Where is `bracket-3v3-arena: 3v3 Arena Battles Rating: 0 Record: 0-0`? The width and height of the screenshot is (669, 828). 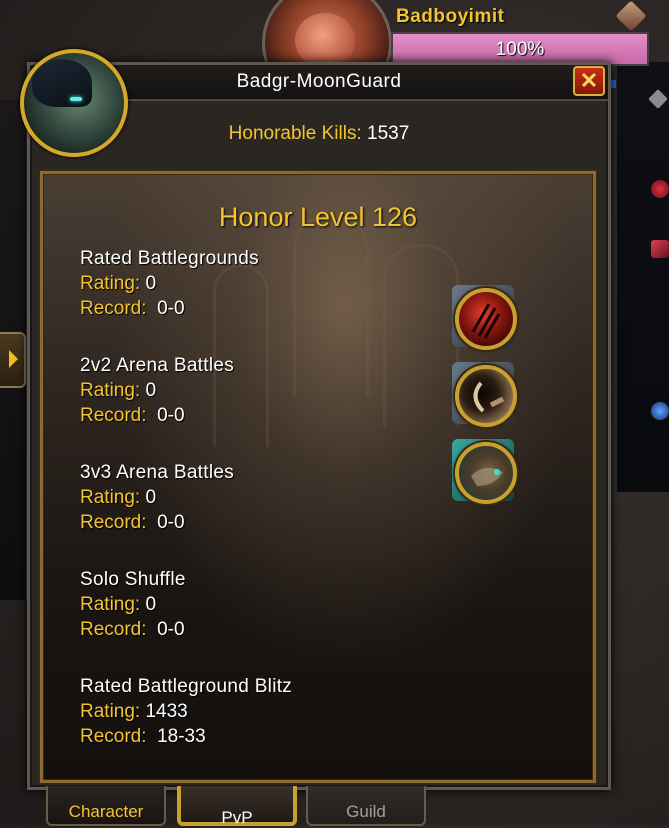 bracket-3v3-arena: 3v3 Arena Battles Rating: 0 Record: 0-0 is located at coordinates (157, 499).